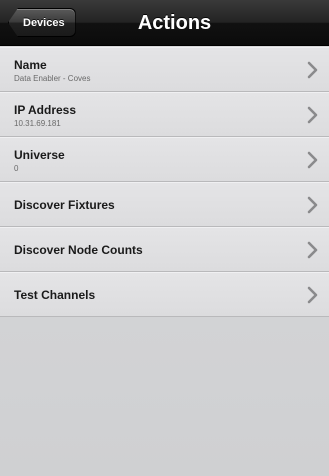 This screenshot has height=476, width=329. I want to click on discover-node-counts-row: Discover Node Counts, so click(164, 249).